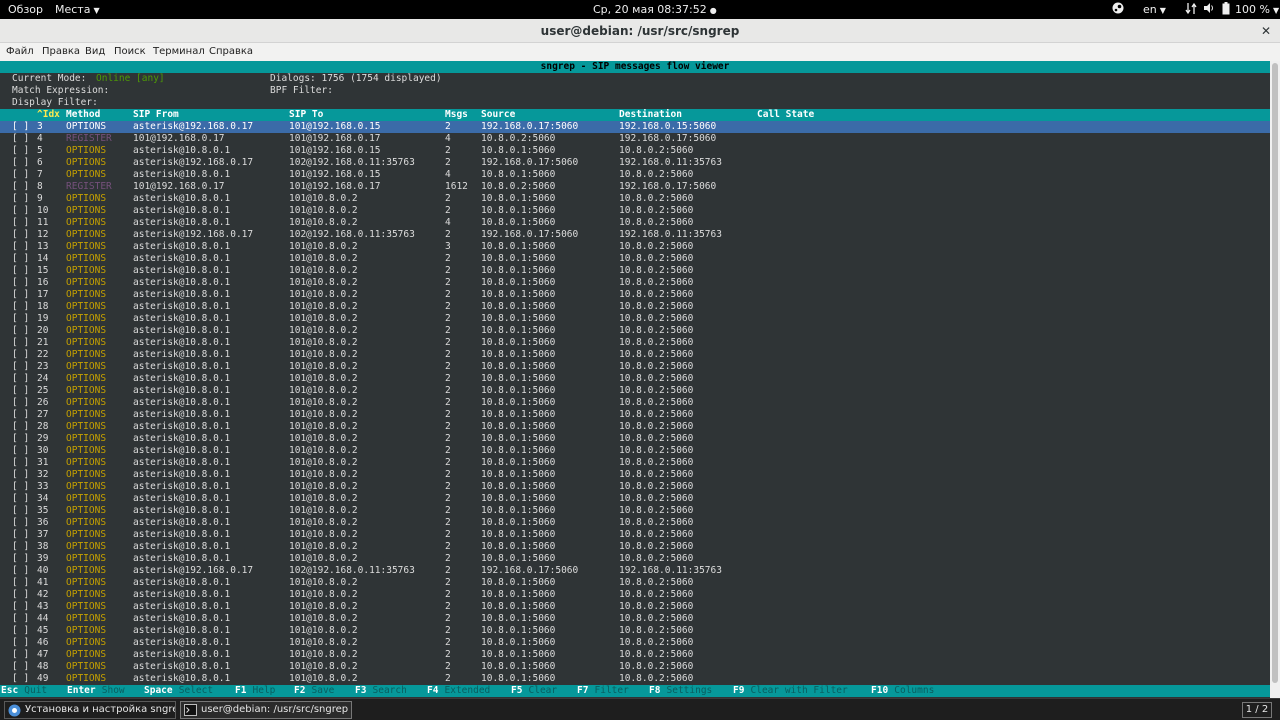 The image size is (1280, 720). Describe the element at coordinates (1191, 10) in the screenshot. I see `network-icon` at that location.